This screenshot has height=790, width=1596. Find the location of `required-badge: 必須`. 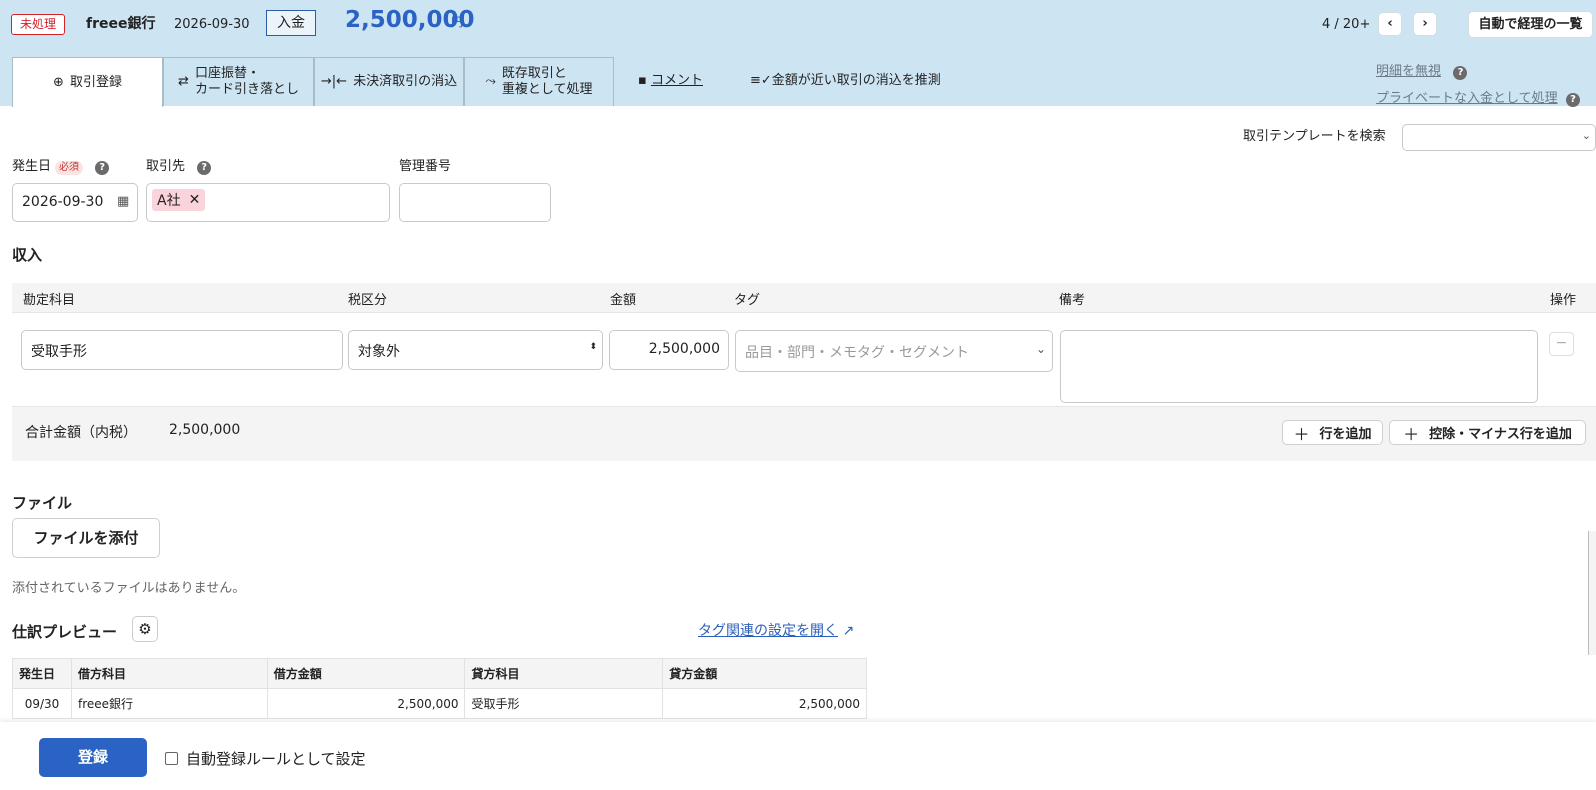

required-badge: 必須 is located at coordinates (69, 168).